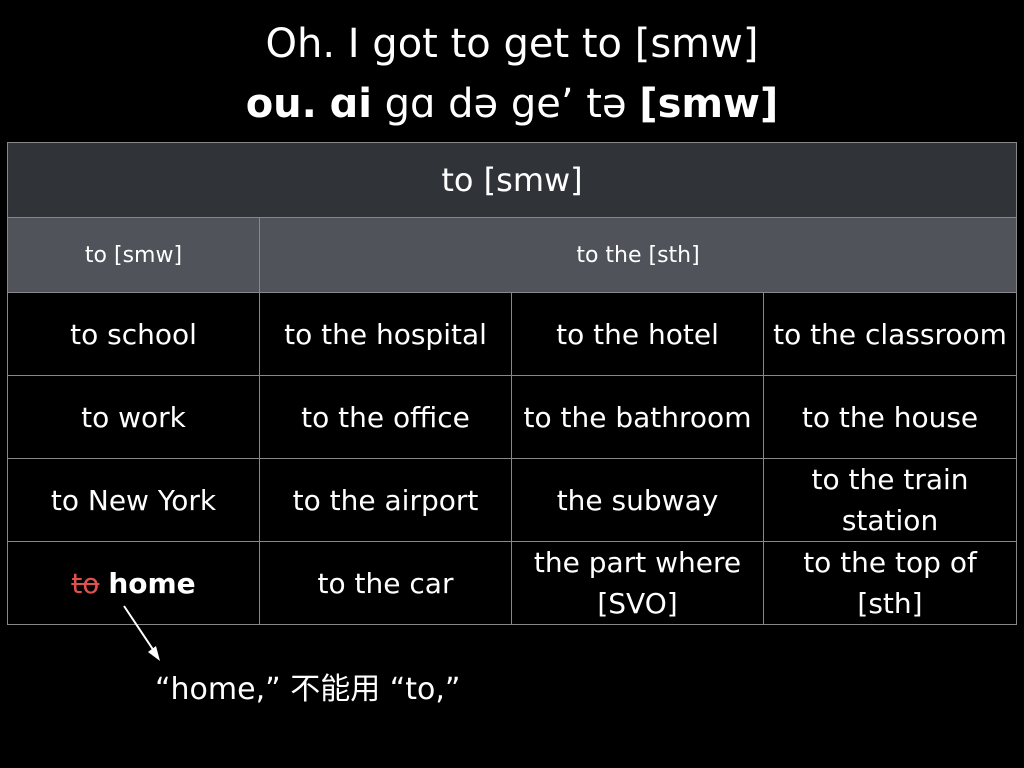 Image resolution: width=1024 pixels, height=768 pixels. What do you see at coordinates (638, 255) in the screenshot?
I see `subheader-to-the-sth: to the [sth]` at bounding box center [638, 255].